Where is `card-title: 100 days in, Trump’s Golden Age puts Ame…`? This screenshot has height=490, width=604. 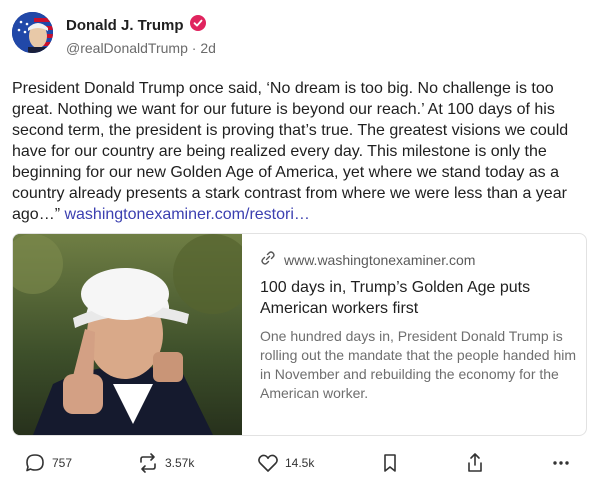
card-title: 100 days in, Trump’s Golden Age puts Ame… is located at coordinates (395, 298).